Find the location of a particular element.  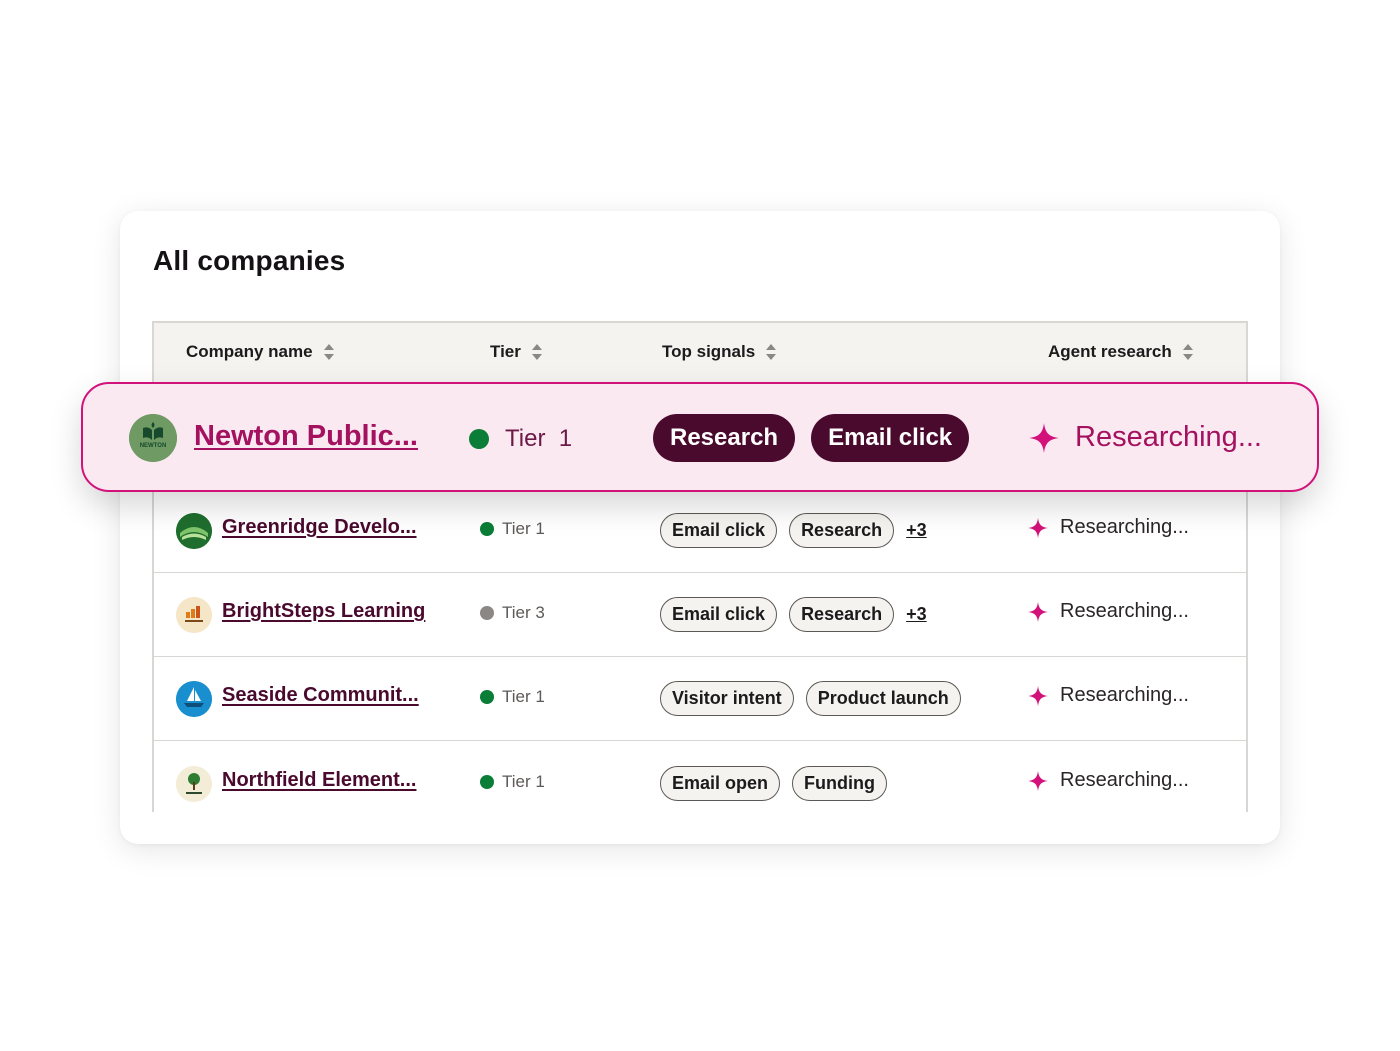

column-header-tier: Tier is located at coordinates (516, 352).